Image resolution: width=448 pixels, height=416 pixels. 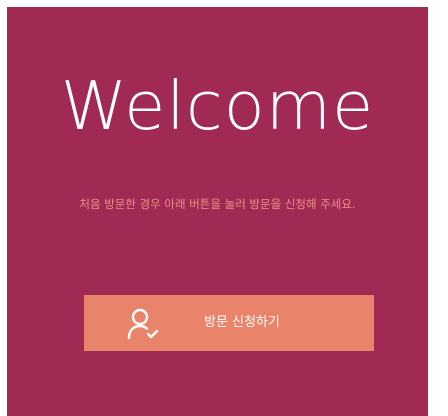 I want to click on user-check-icon, so click(x=142, y=324).